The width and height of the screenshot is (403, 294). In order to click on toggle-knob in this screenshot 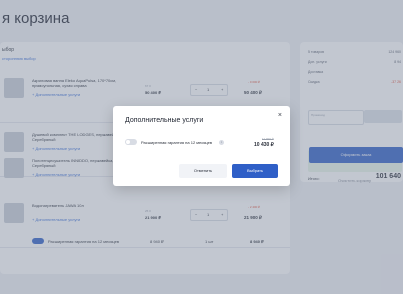, I will do `click(128, 142)`.